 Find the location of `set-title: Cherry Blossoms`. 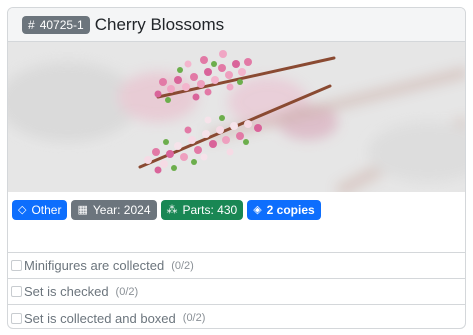

set-title: Cherry Blossoms is located at coordinates (159, 25).